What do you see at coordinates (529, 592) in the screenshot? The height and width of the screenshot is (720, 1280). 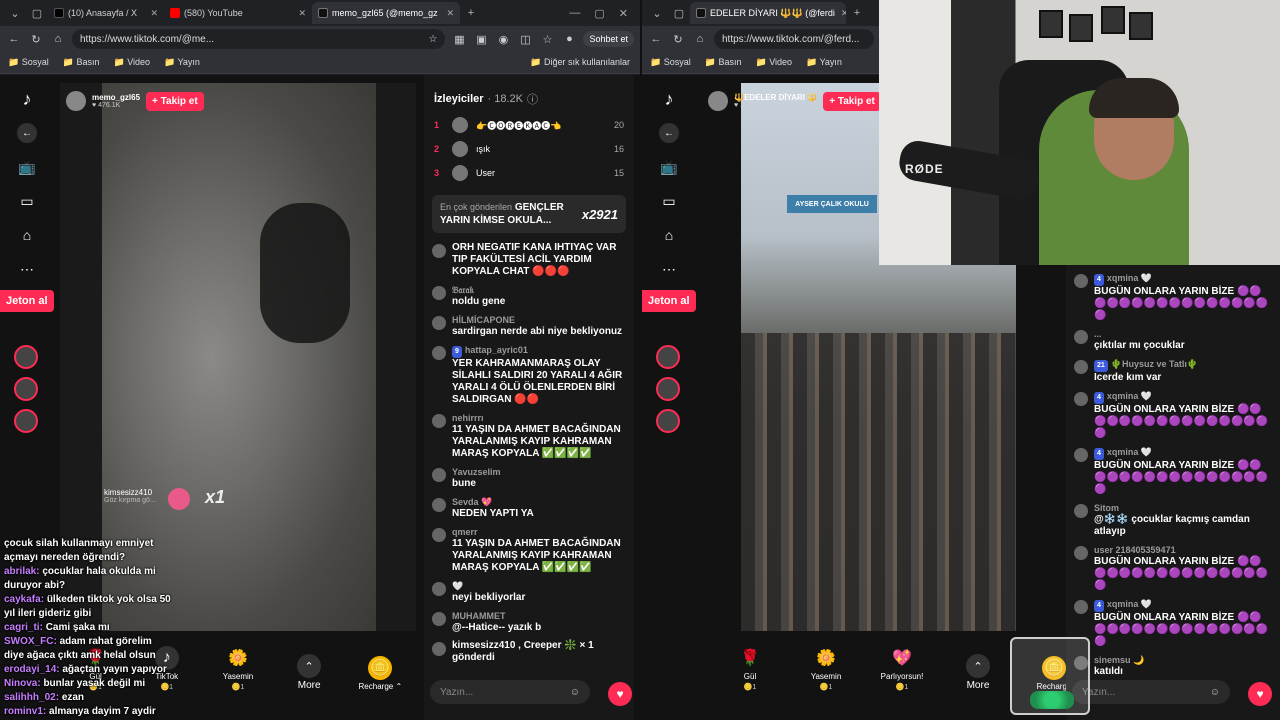 I see `chat-message: 🤍 neyi bekliyorlar` at bounding box center [529, 592].